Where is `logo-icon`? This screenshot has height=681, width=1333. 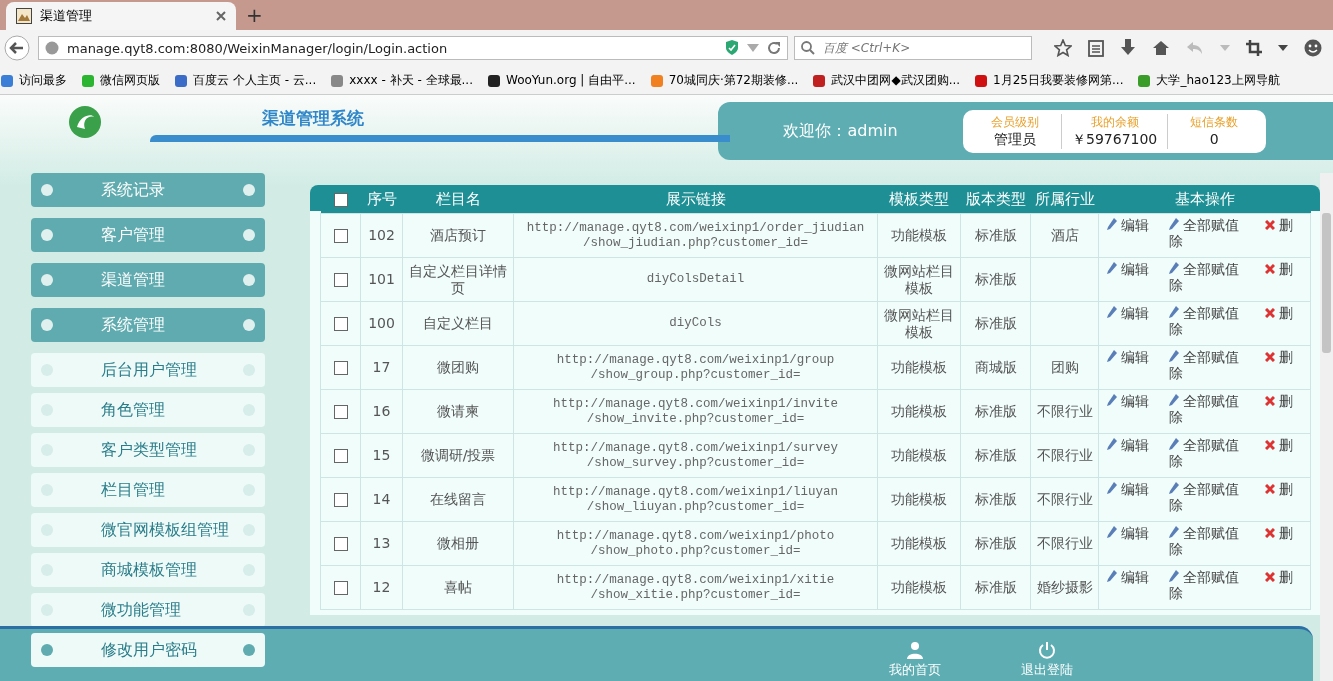
logo-icon is located at coordinates (85, 122).